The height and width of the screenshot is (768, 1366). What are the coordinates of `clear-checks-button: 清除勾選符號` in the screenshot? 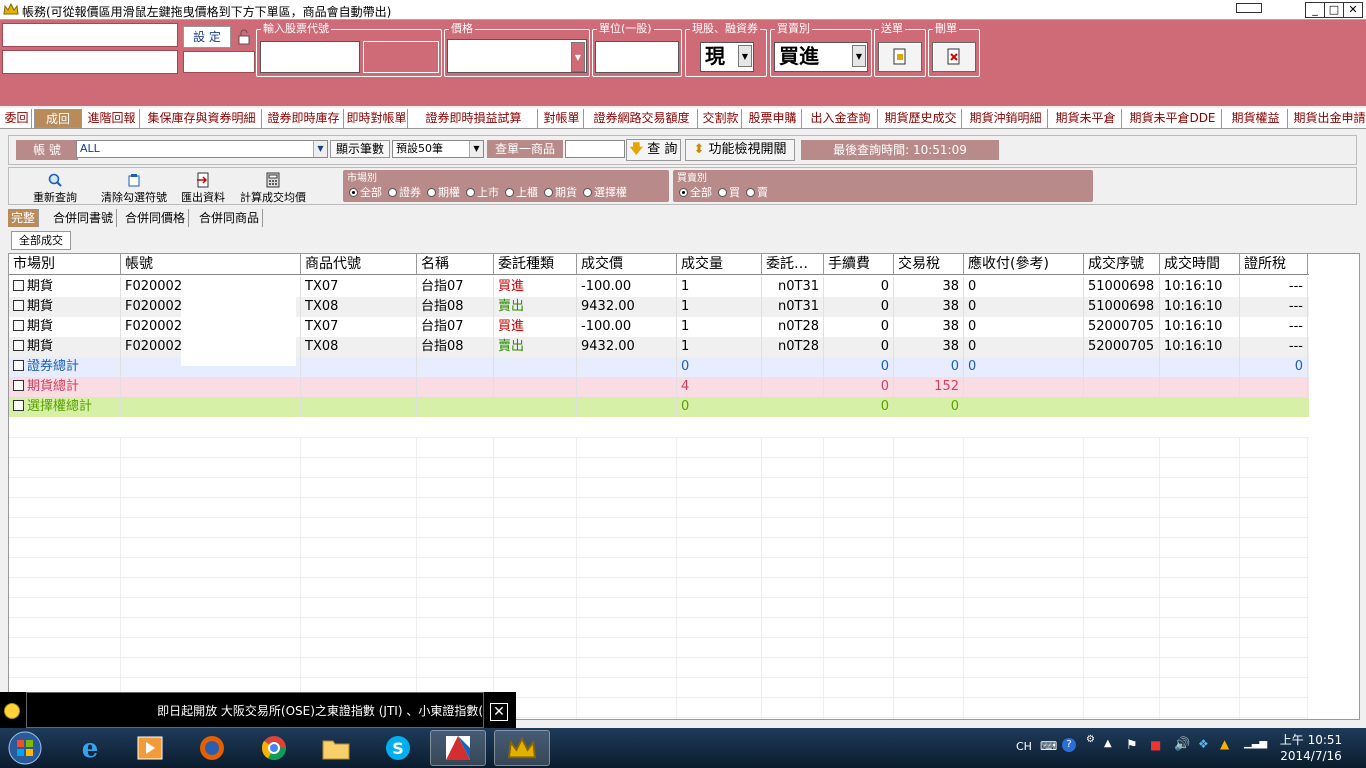 It's located at (134, 188).